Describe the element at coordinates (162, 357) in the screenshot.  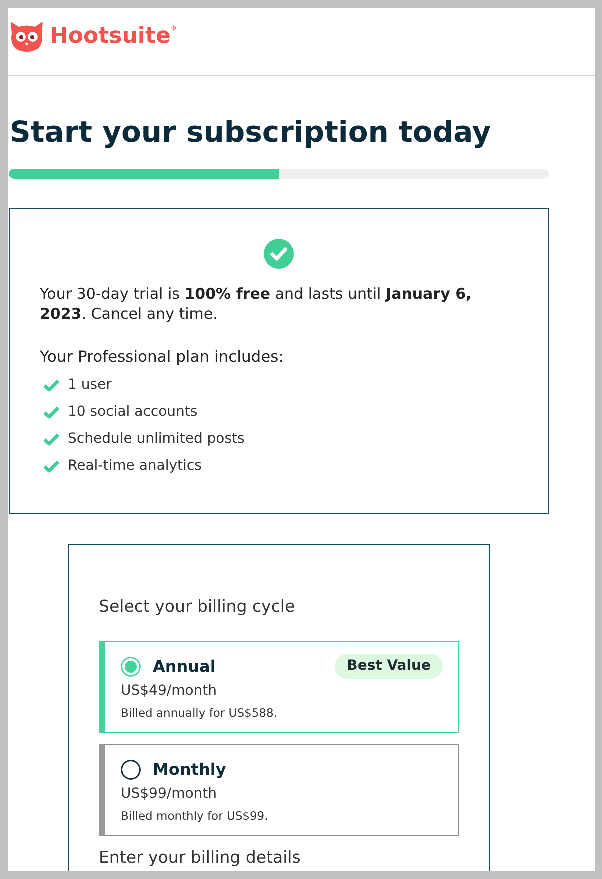
I see `plan-heading: Your Professional plan includes:` at that location.